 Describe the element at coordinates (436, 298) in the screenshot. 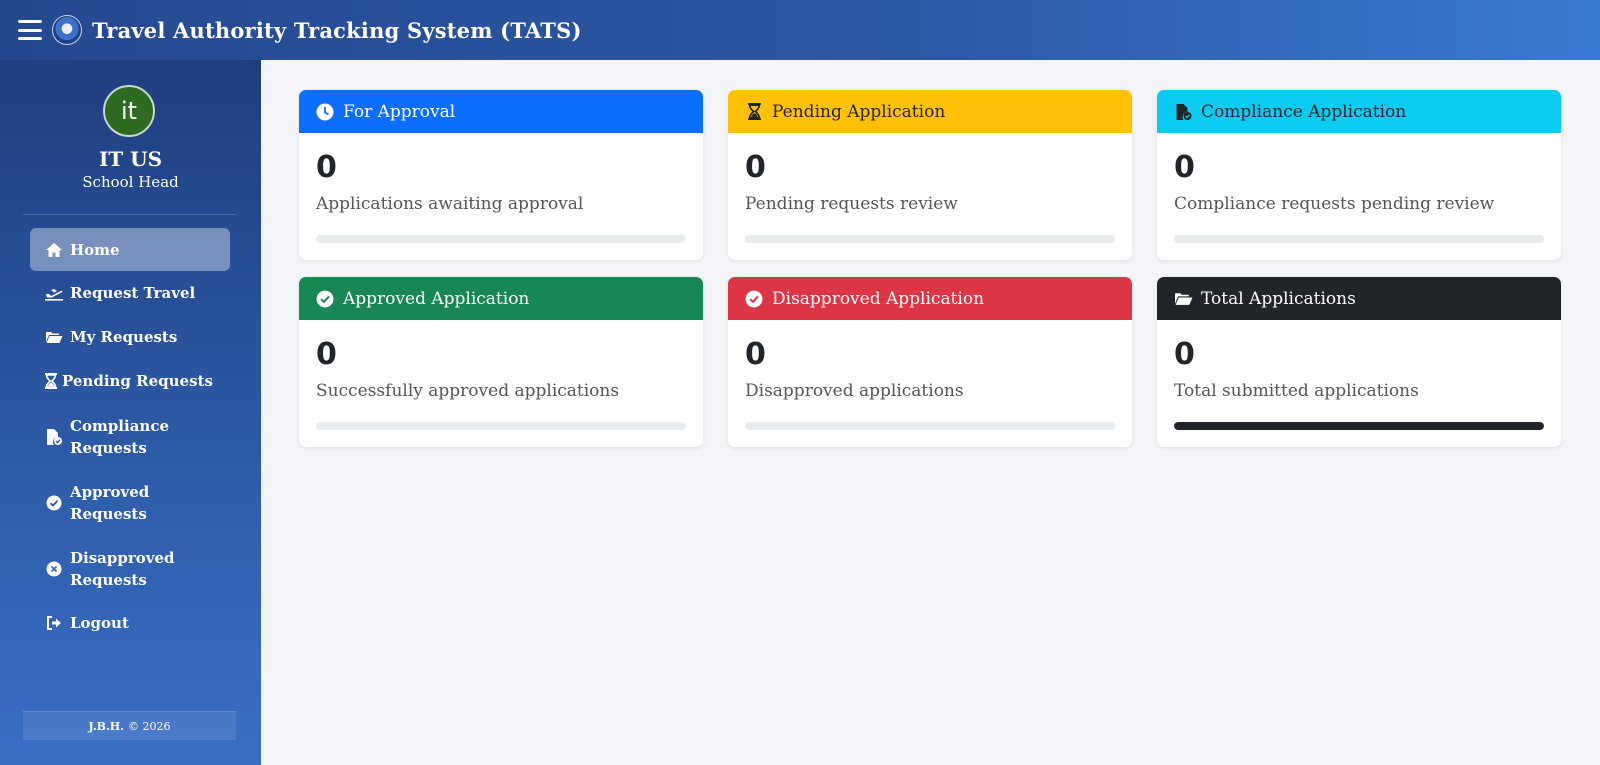

I see `card-title: Approved Application` at that location.